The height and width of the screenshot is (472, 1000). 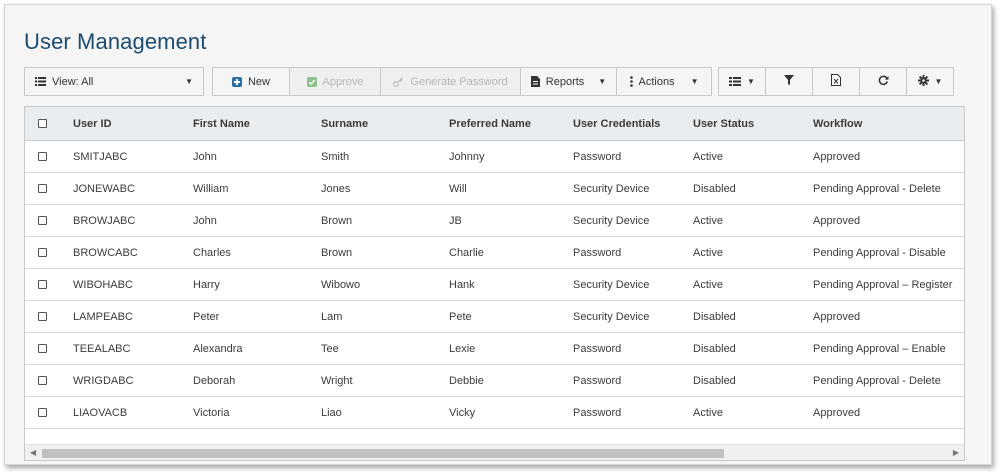 I want to click on cell-first-name: Victoria, so click(x=211, y=412).